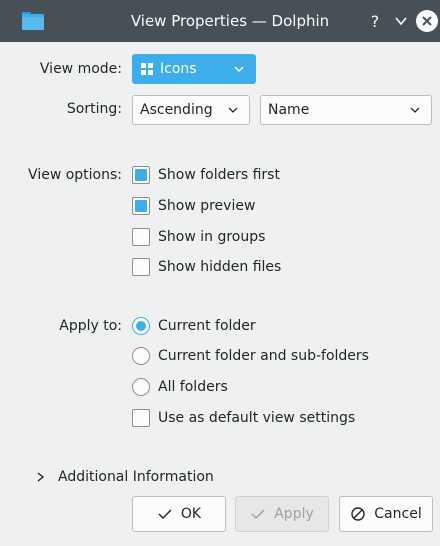  What do you see at coordinates (263, 356) in the screenshot?
I see `radio-label: Current folder and sub-folders` at bounding box center [263, 356].